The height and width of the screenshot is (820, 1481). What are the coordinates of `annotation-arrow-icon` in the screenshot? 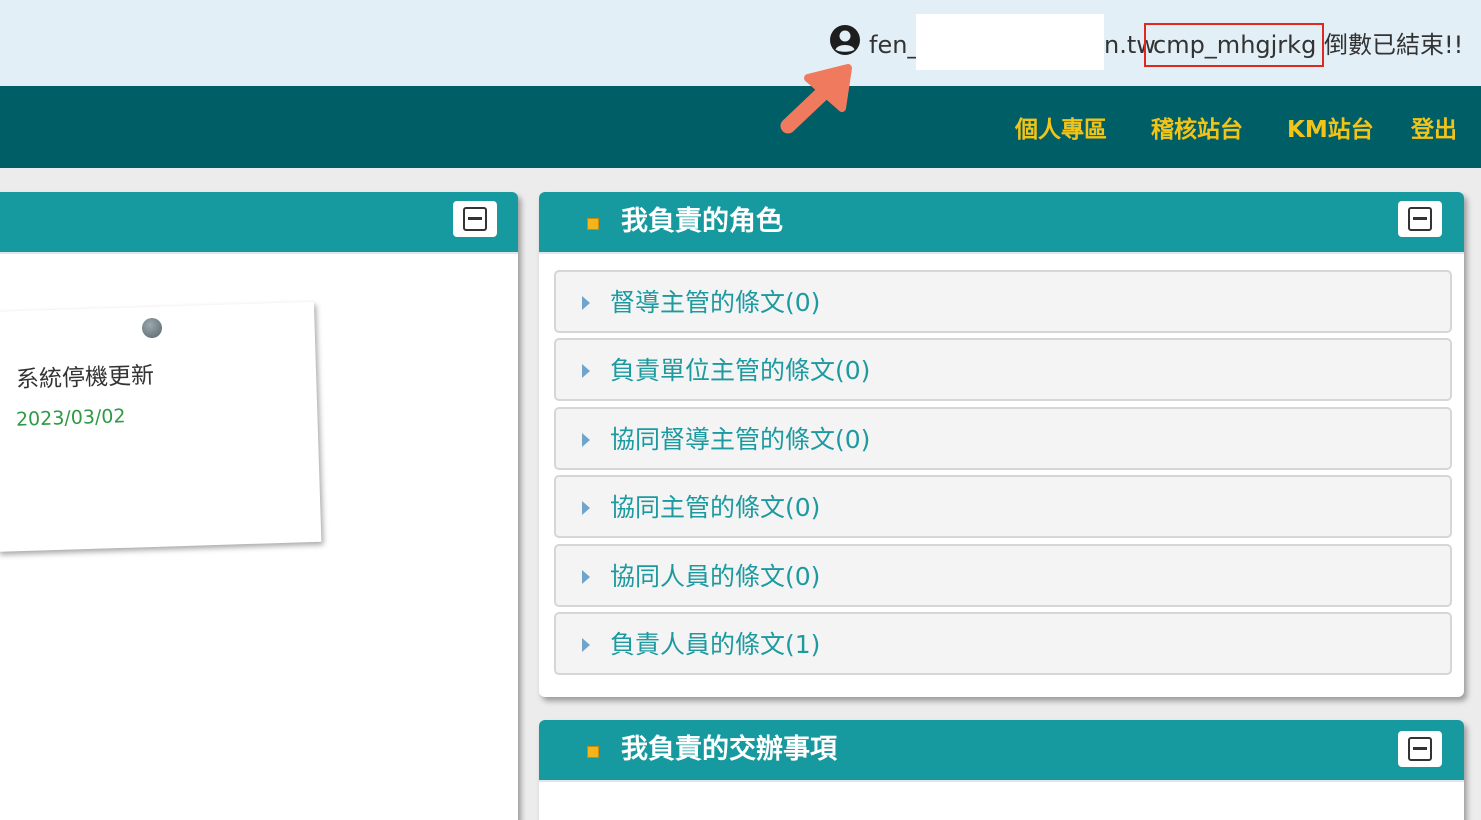 It's located at (816, 99).